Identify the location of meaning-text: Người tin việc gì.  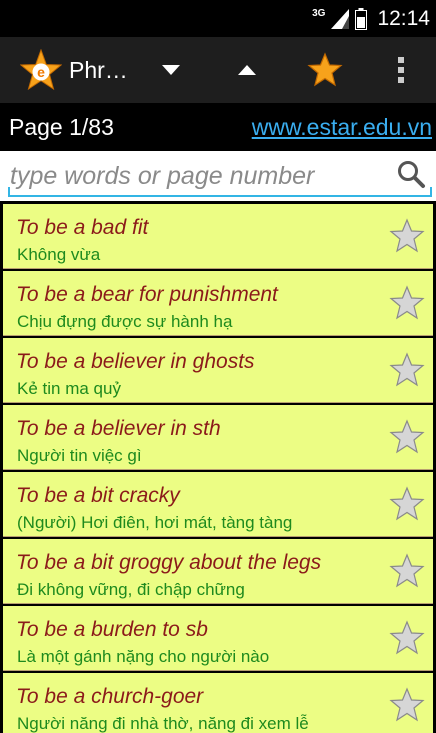
(79, 455).